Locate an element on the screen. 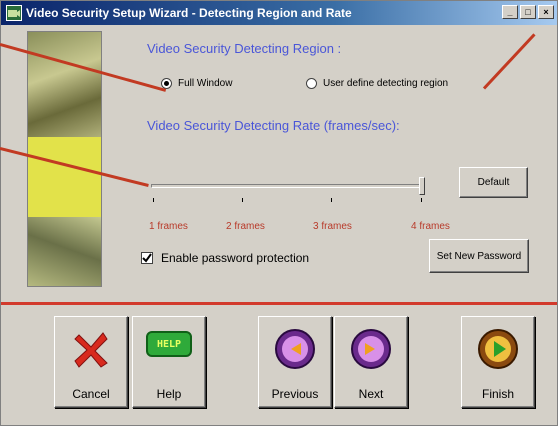 This screenshot has height=426, width=558. app-icon is located at coordinates (14, 13).